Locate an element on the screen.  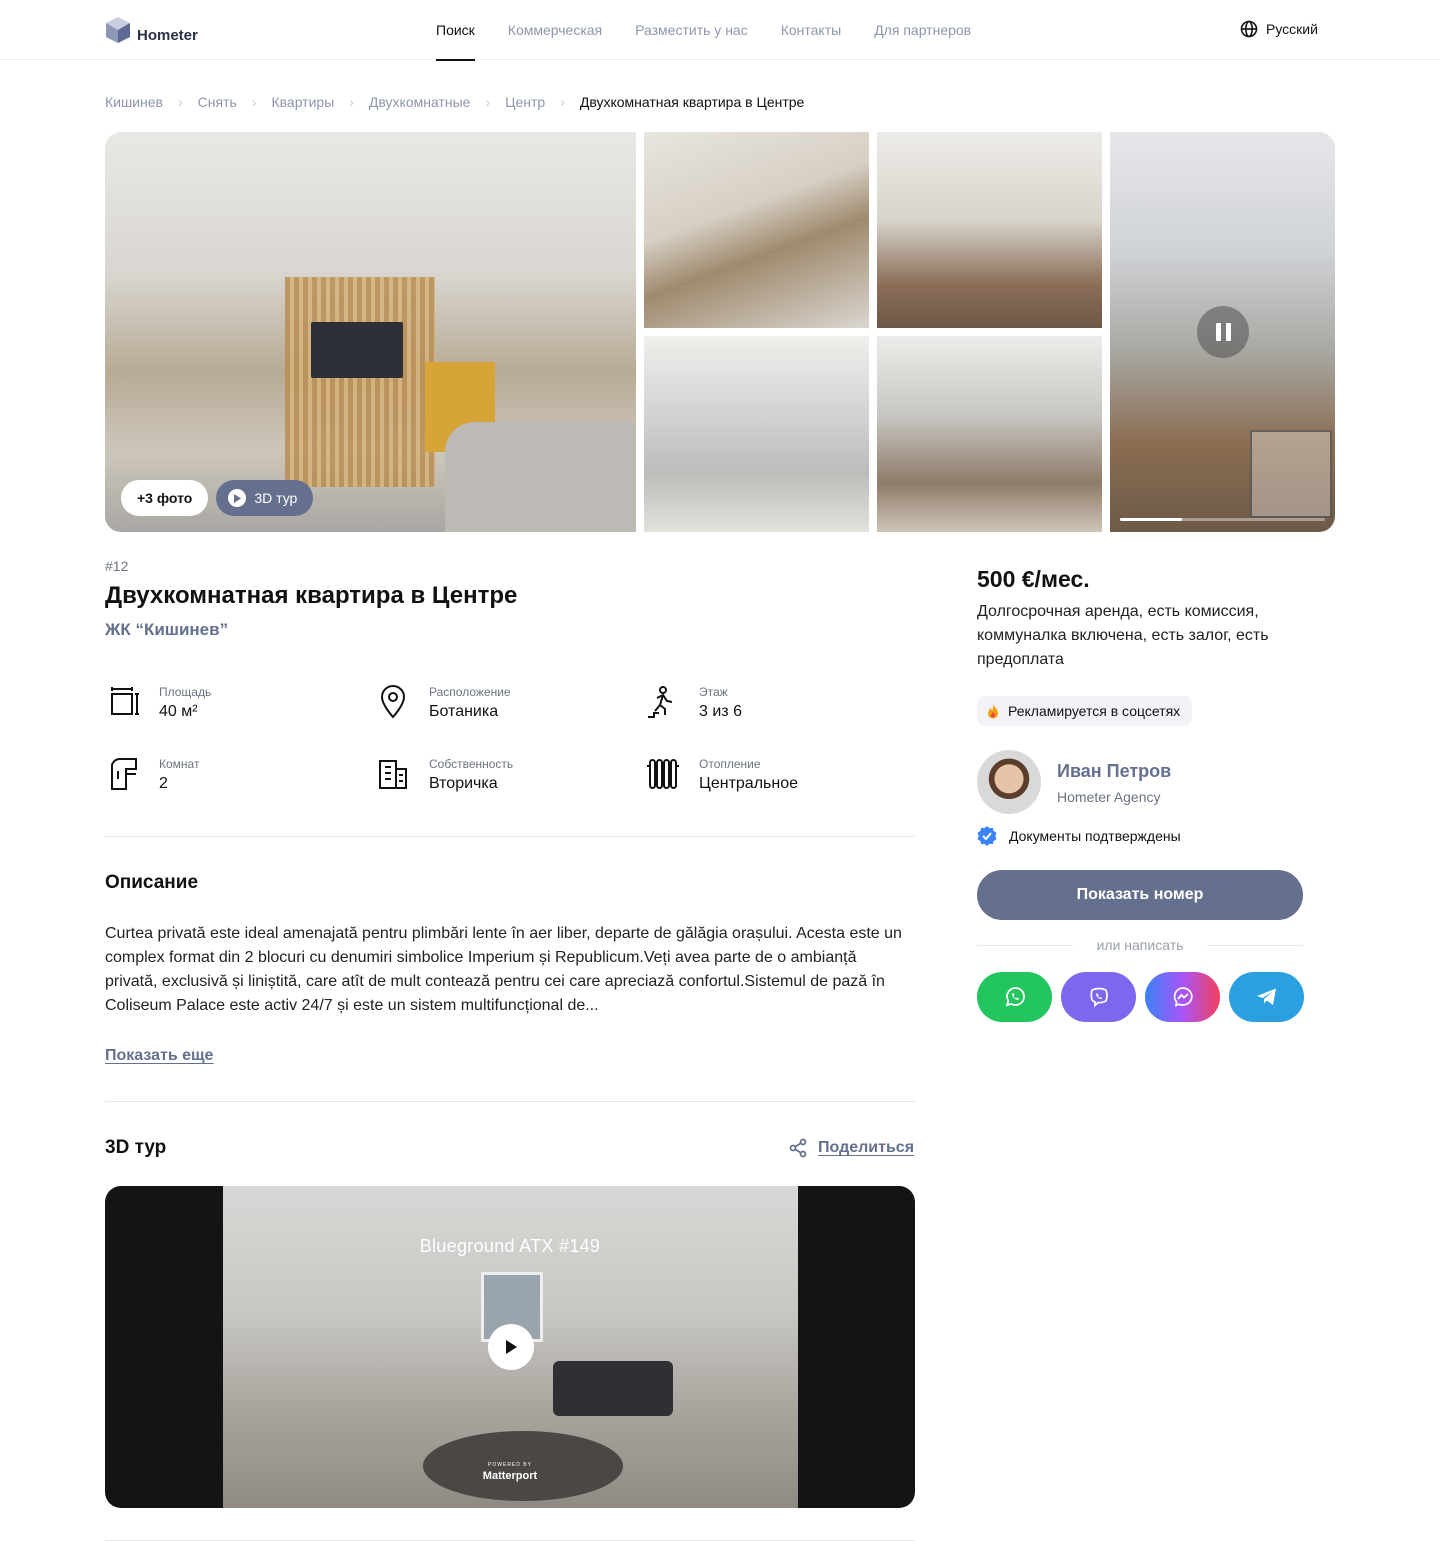
verified-badge-icon is located at coordinates (987, 836).